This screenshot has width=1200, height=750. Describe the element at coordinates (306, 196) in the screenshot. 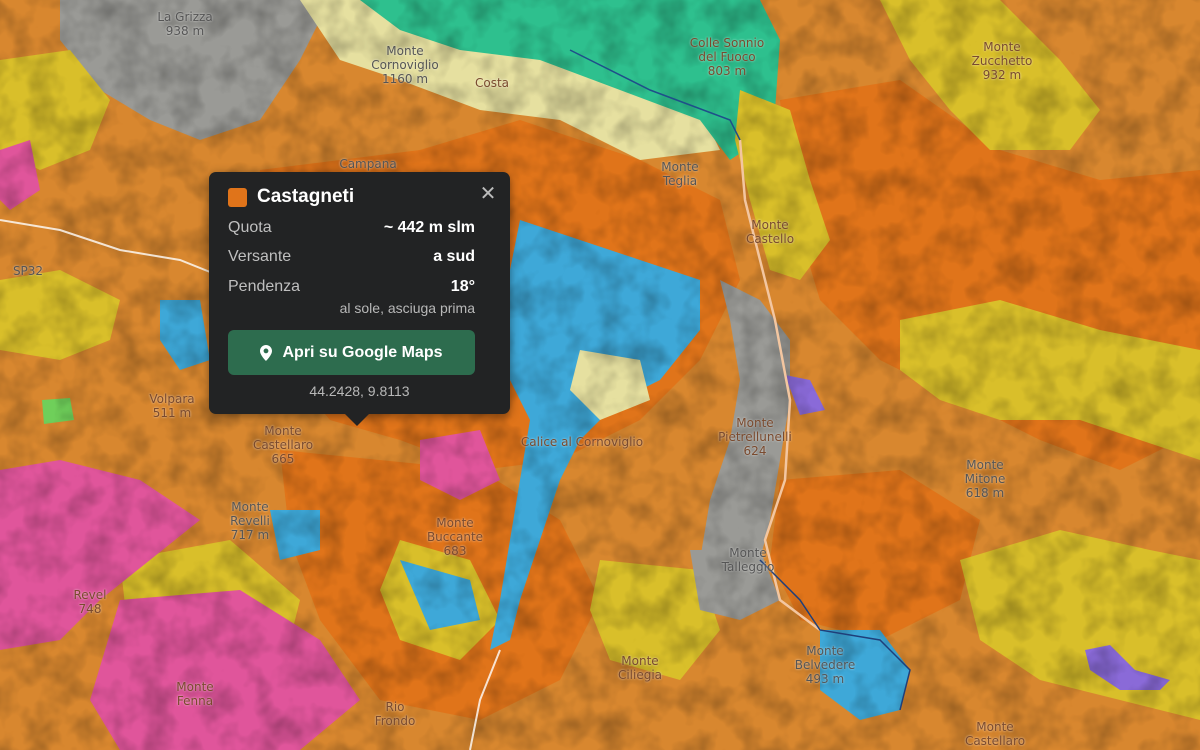

I see `popup-title-text: Castagneti` at that location.